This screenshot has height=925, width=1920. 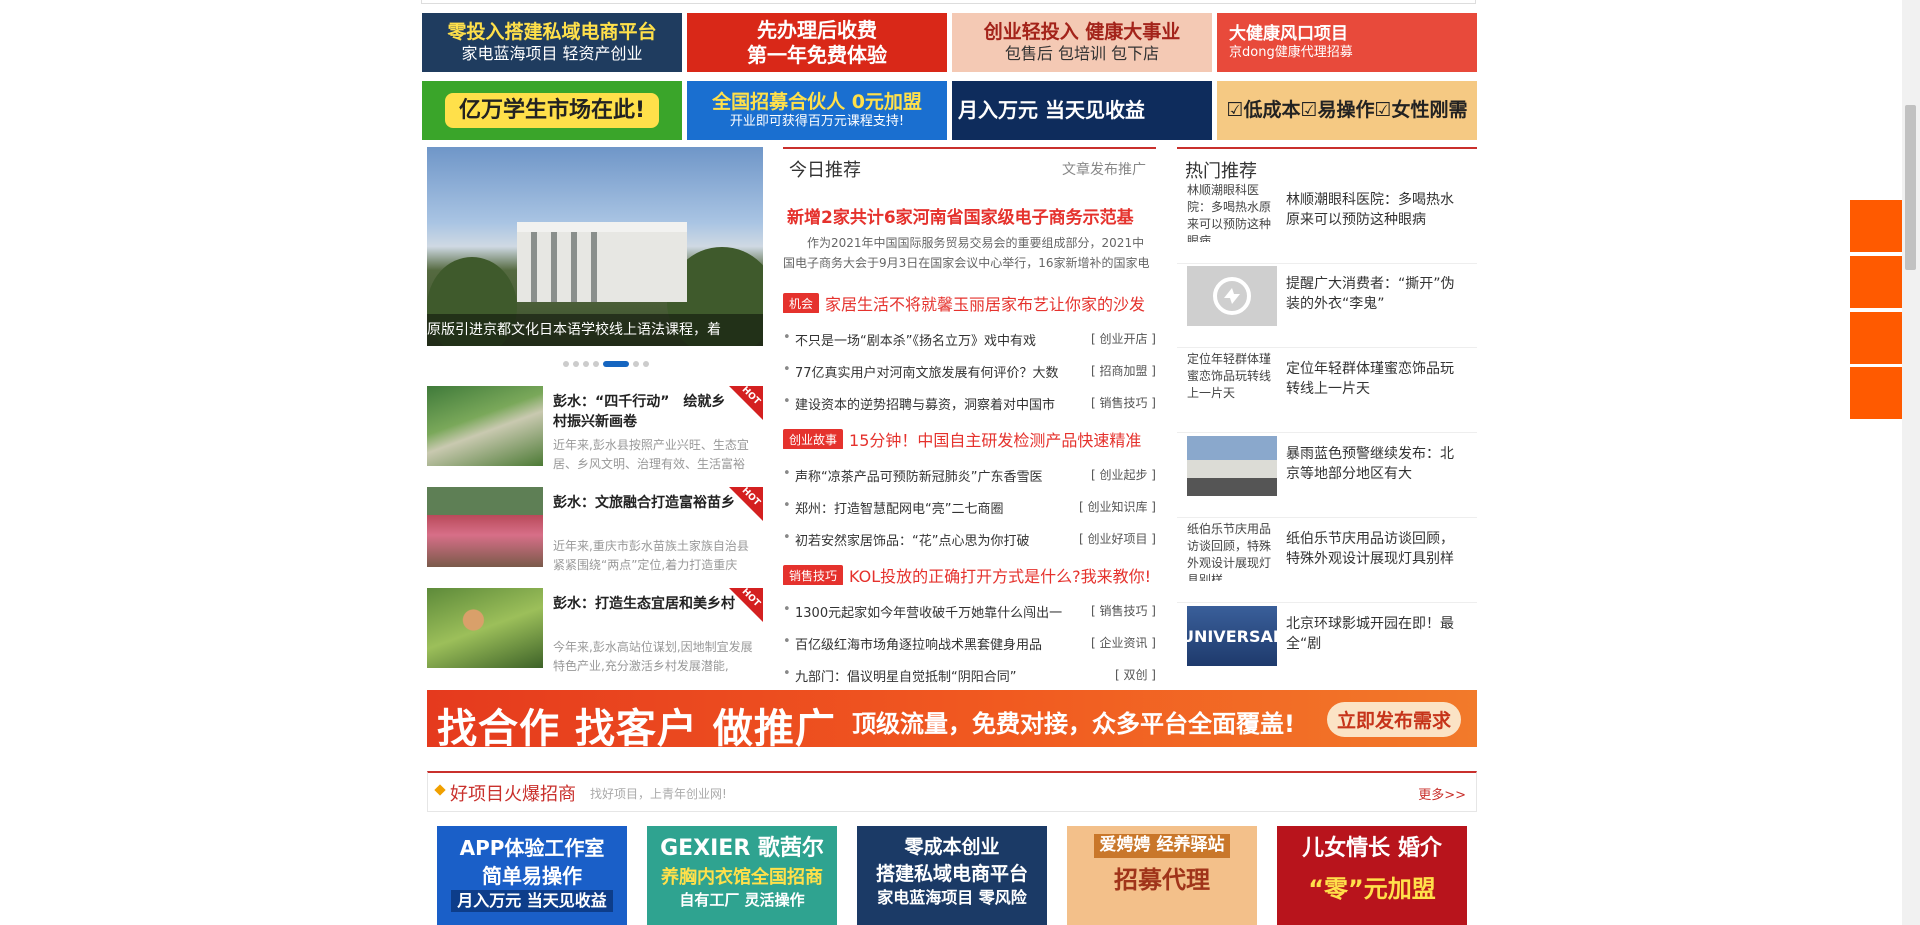 I want to click on list-item-category: [ 创业知识库 ], so click(x=1117, y=506).